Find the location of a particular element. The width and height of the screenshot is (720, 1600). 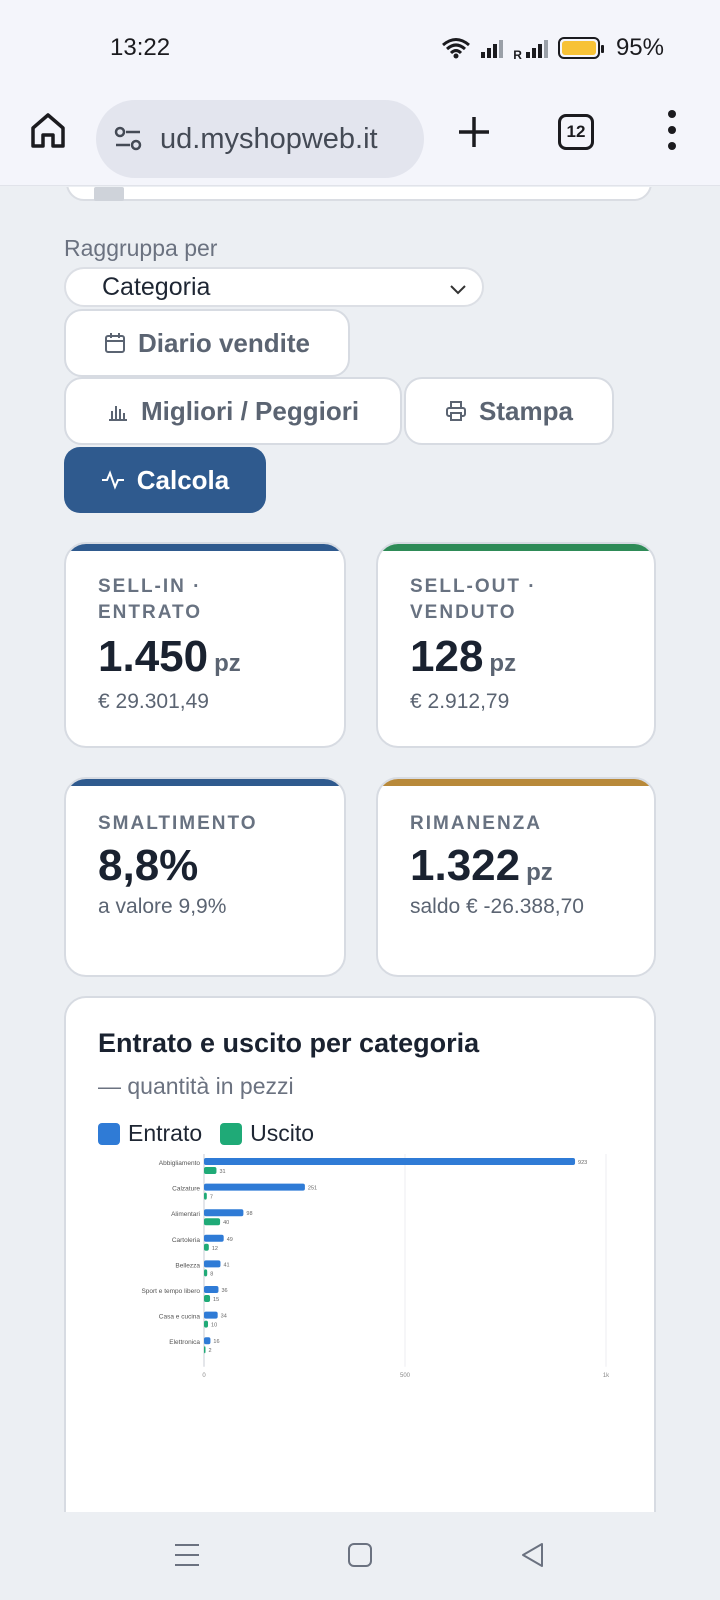

data-label: 41 is located at coordinates (226, 1265).